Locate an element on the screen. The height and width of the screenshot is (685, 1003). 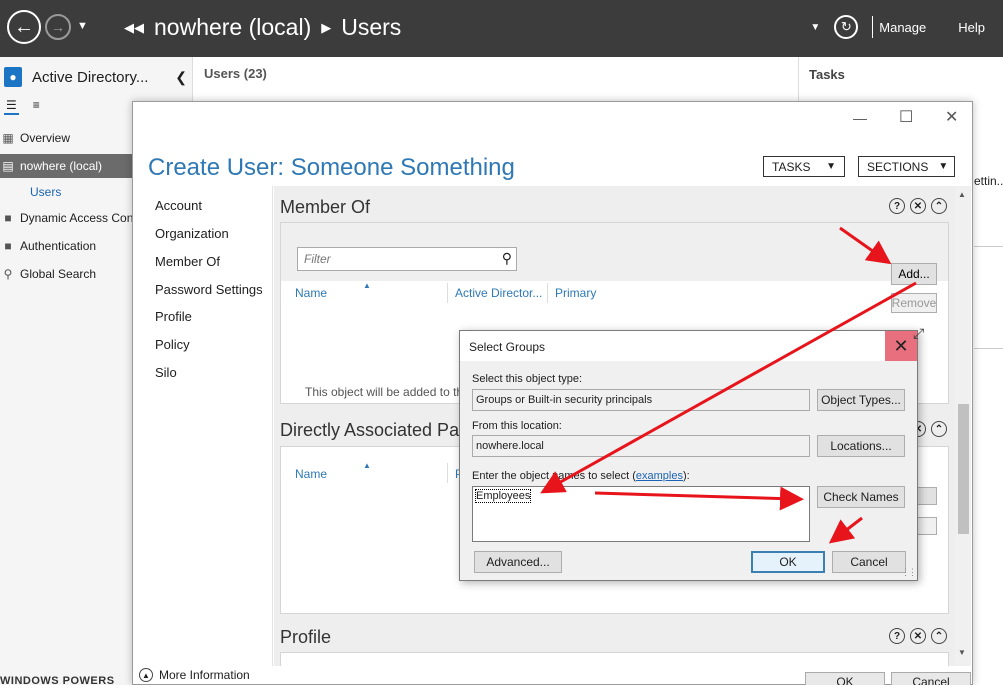
collapse-chevron-icon: ❮ is located at coordinates (181, 77).